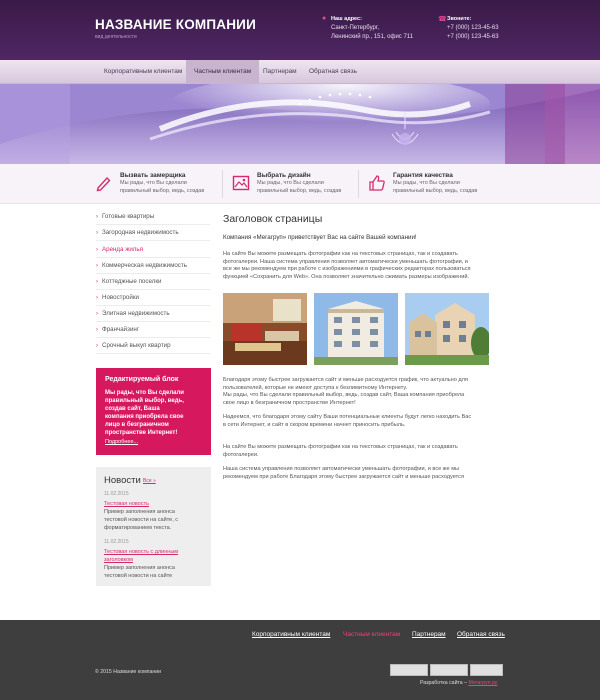  Describe the element at coordinates (126, 504) in the screenshot. I see `news-link: Тестовая новость` at that location.